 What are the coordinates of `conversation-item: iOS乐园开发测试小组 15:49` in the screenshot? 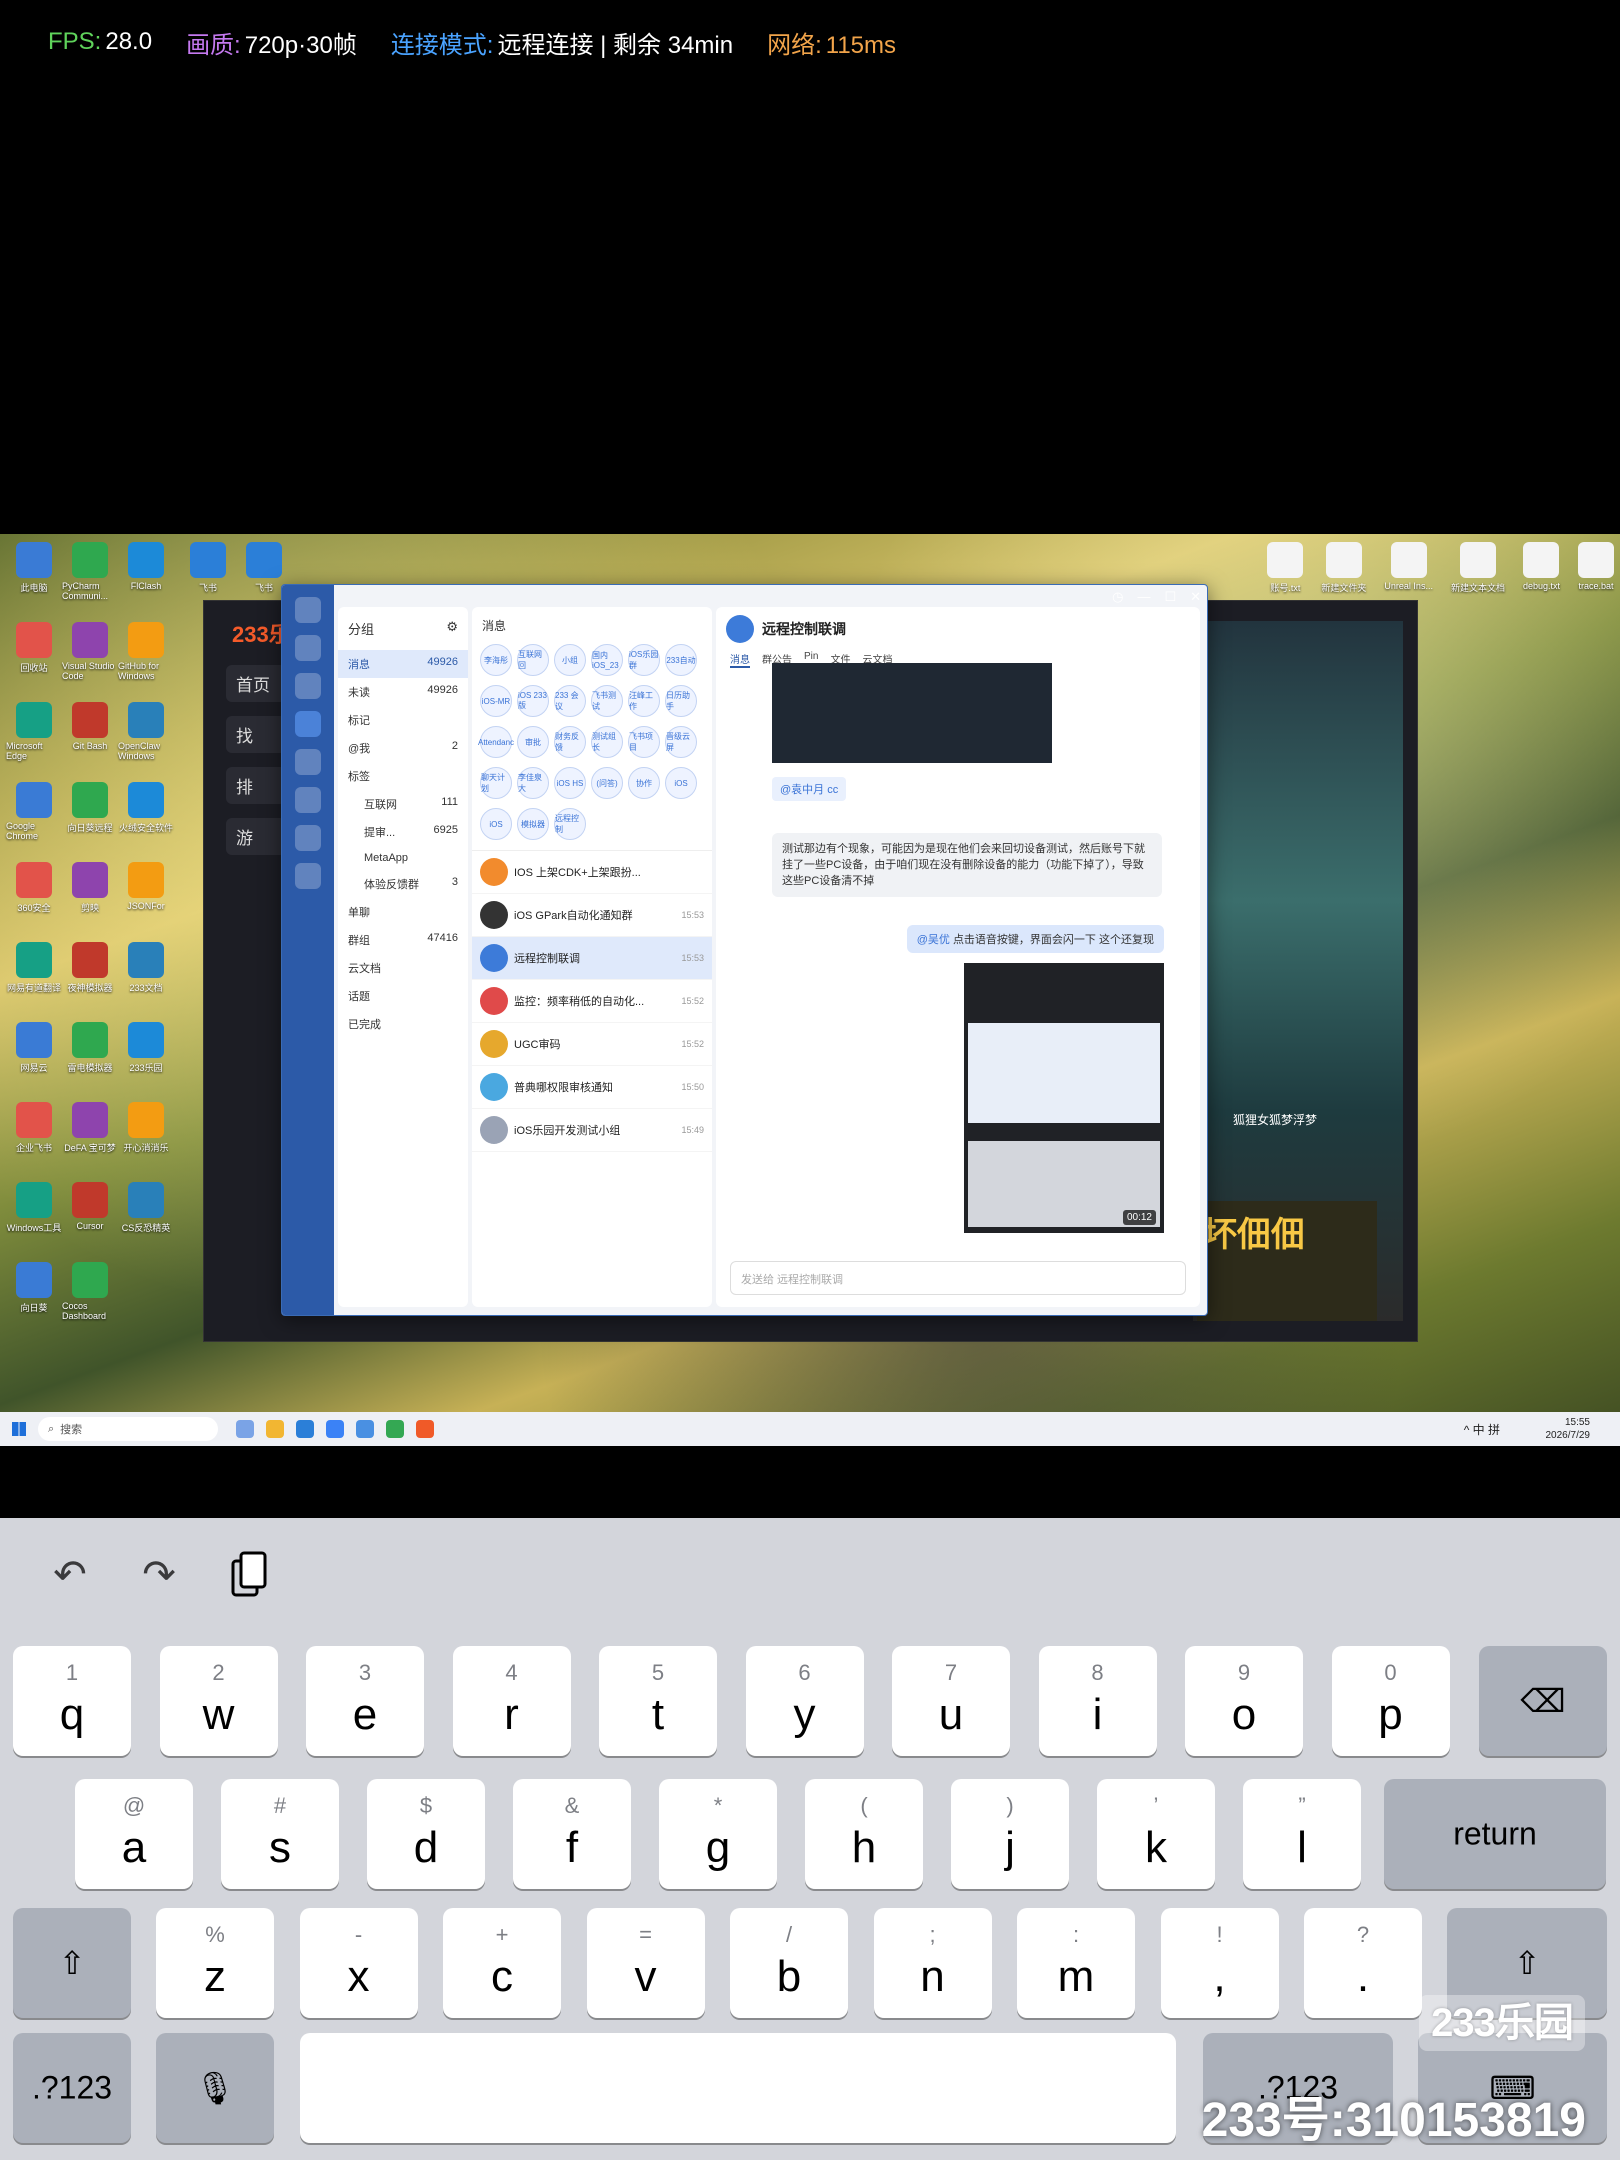 It's located at (592, 1130).